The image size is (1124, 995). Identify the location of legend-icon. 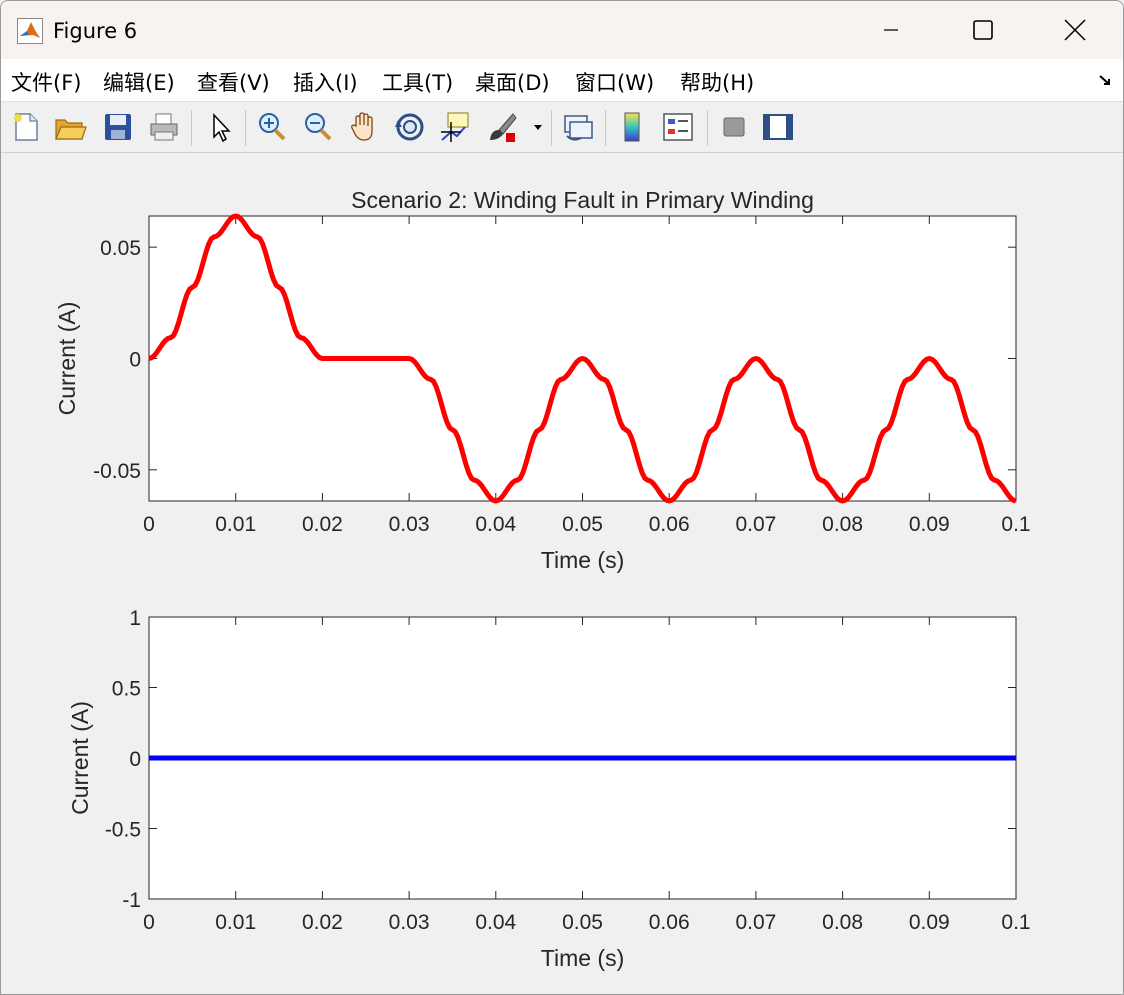
(678, 127).